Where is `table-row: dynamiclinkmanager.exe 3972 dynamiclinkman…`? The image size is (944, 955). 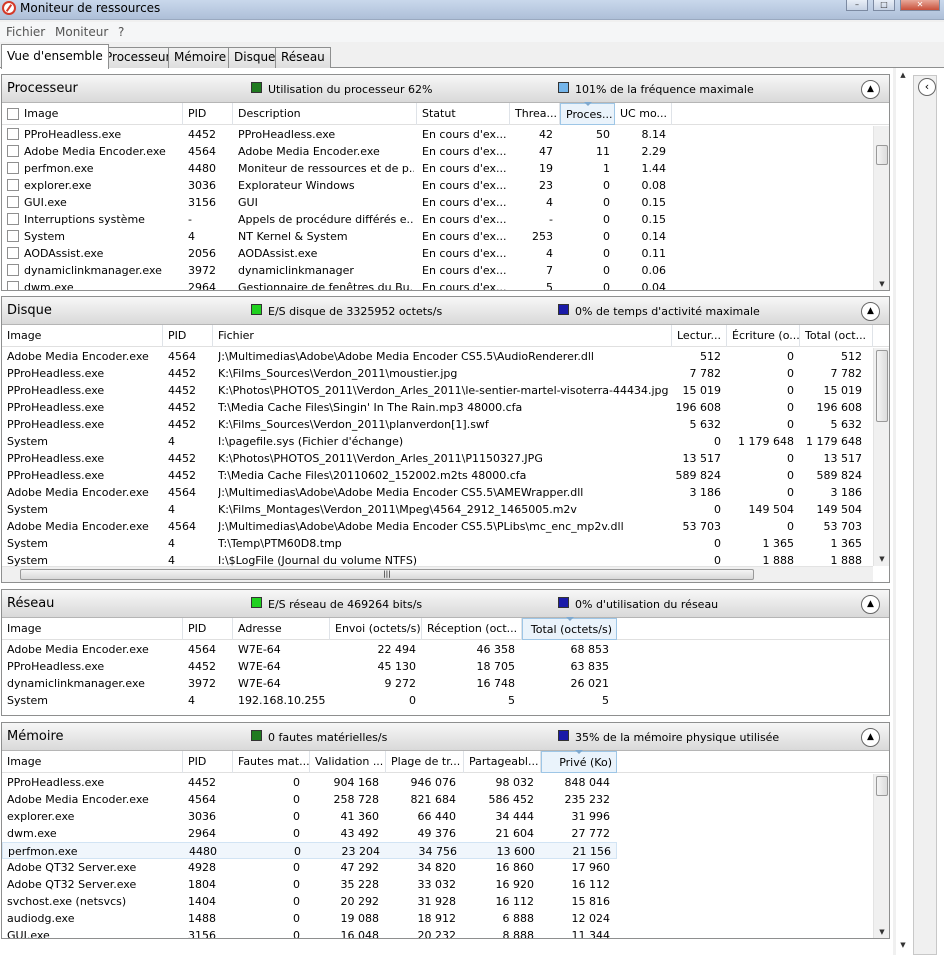
table-row: dynamiclinkmanager.exe 3972 dynamiclinkman… is located at coordinates (437, 270).